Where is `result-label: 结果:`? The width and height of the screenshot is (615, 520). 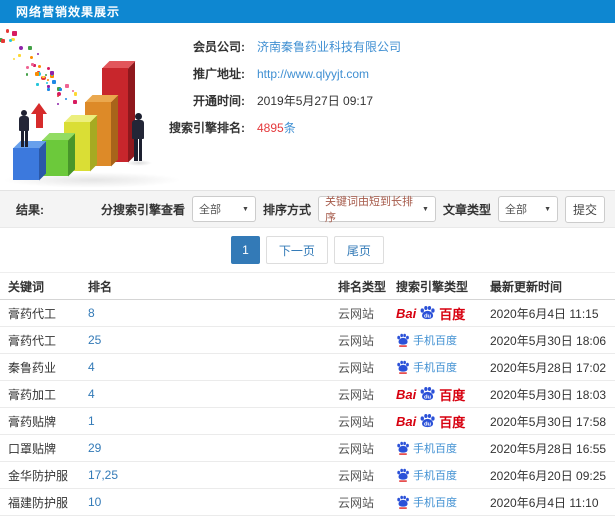 result-label: 结果: is located at coordinates (30, 209).